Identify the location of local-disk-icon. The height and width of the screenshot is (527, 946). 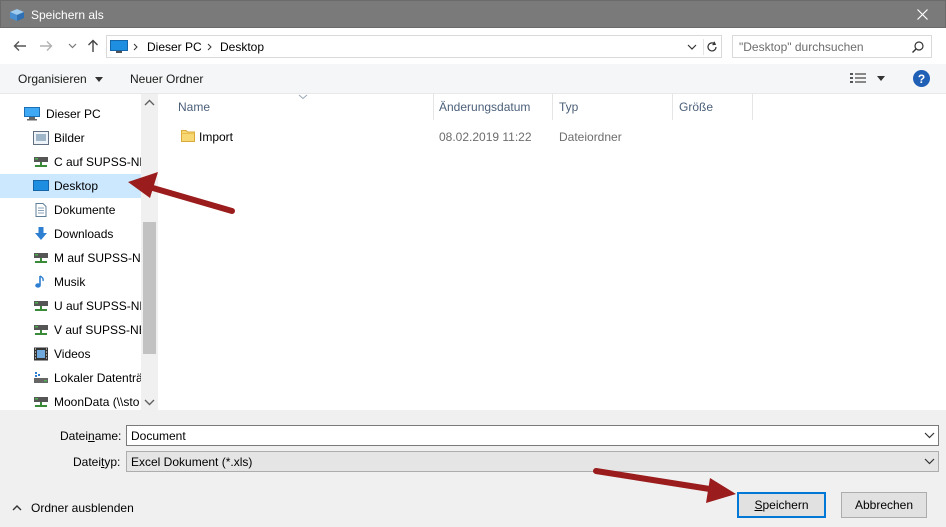
(41, 377).